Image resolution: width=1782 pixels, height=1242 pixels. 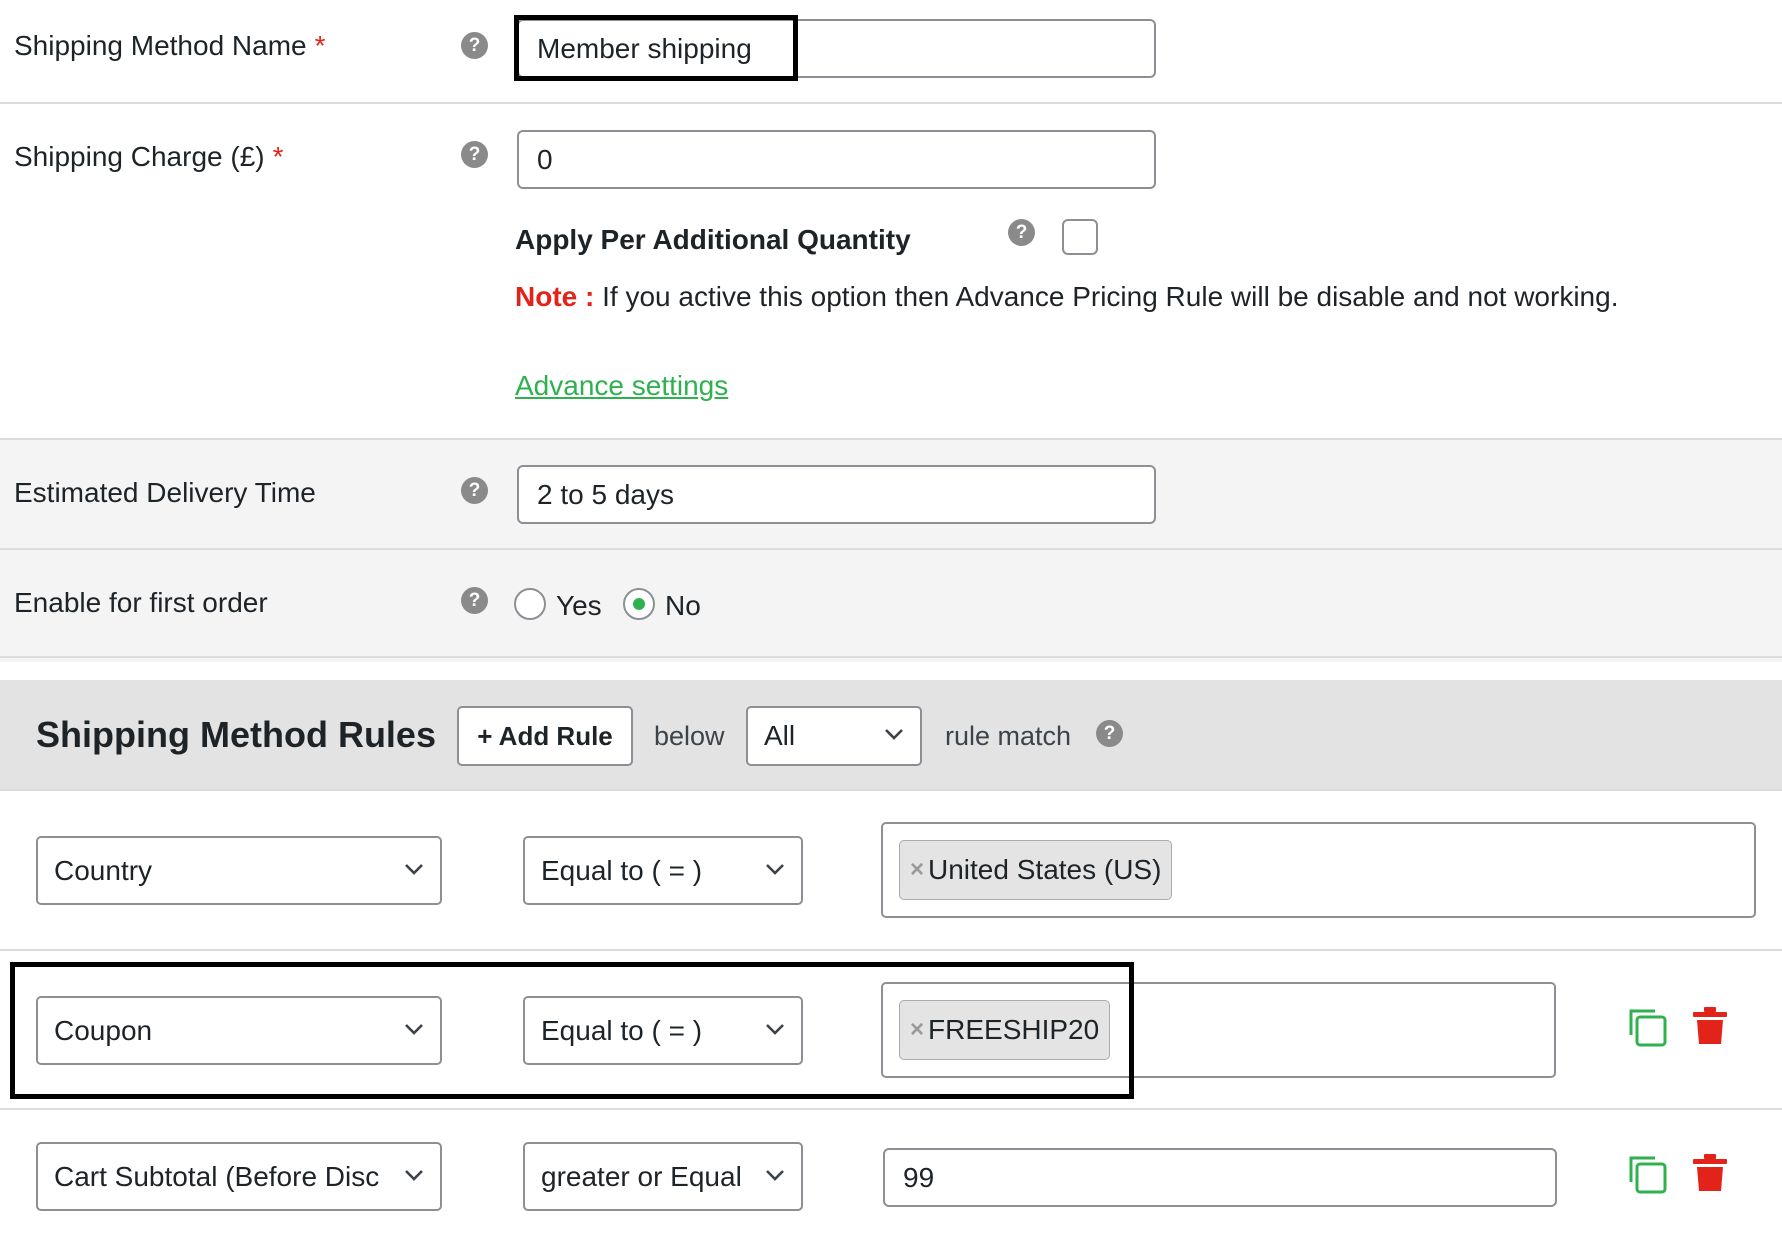 I want to click on rule-match-text: rule match, so click(x=1008, y=736).